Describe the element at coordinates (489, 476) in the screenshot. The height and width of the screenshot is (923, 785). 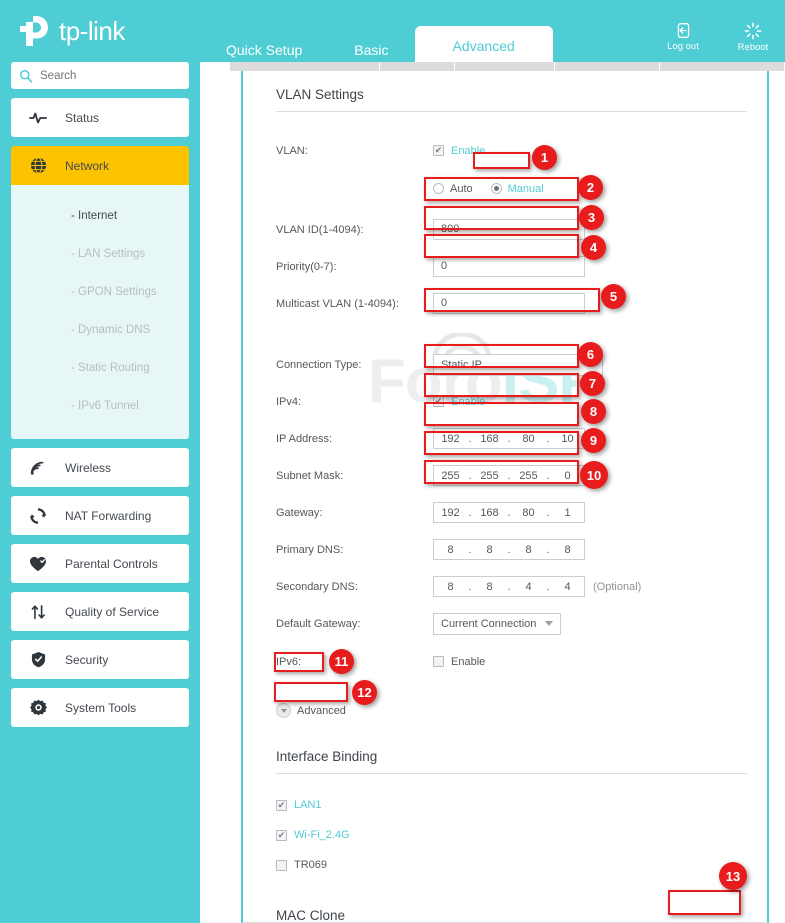
I see `subnet-octet-2: 255` at that location.